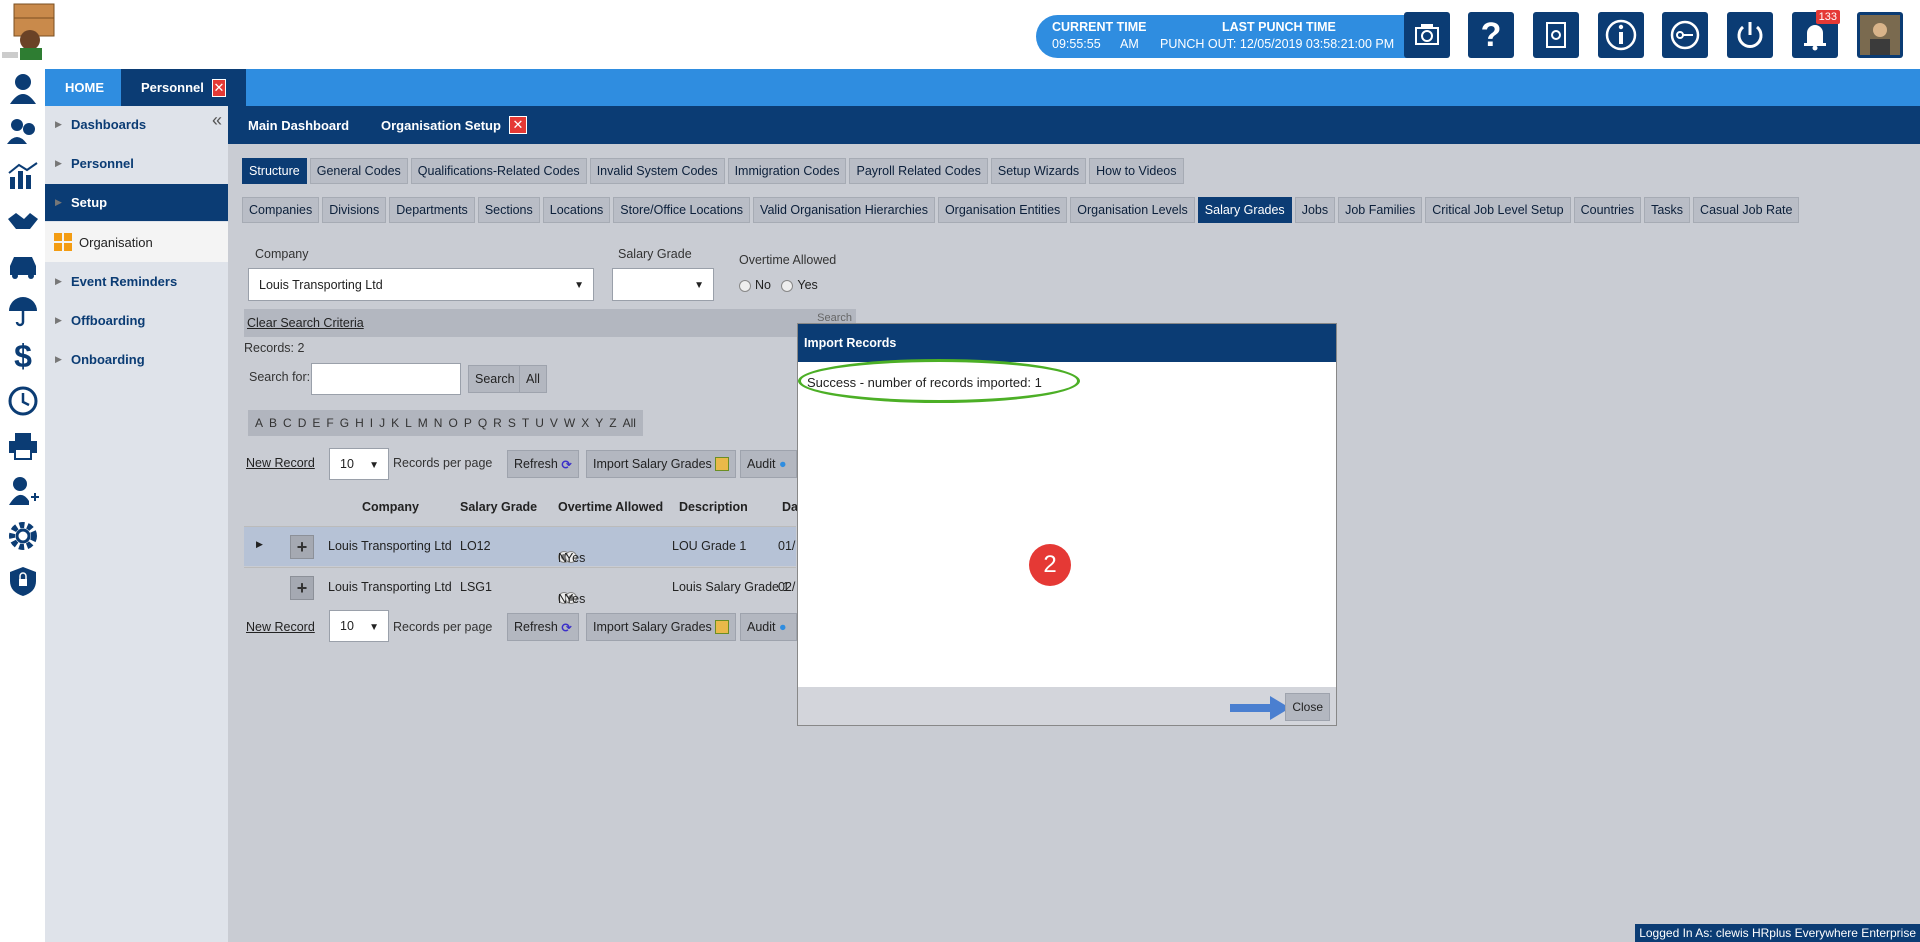 This screenshot has height=942, width=1920. Describe the element at coordinates (23, 221) in the screenshot. I see `handshake-icon` at that location.